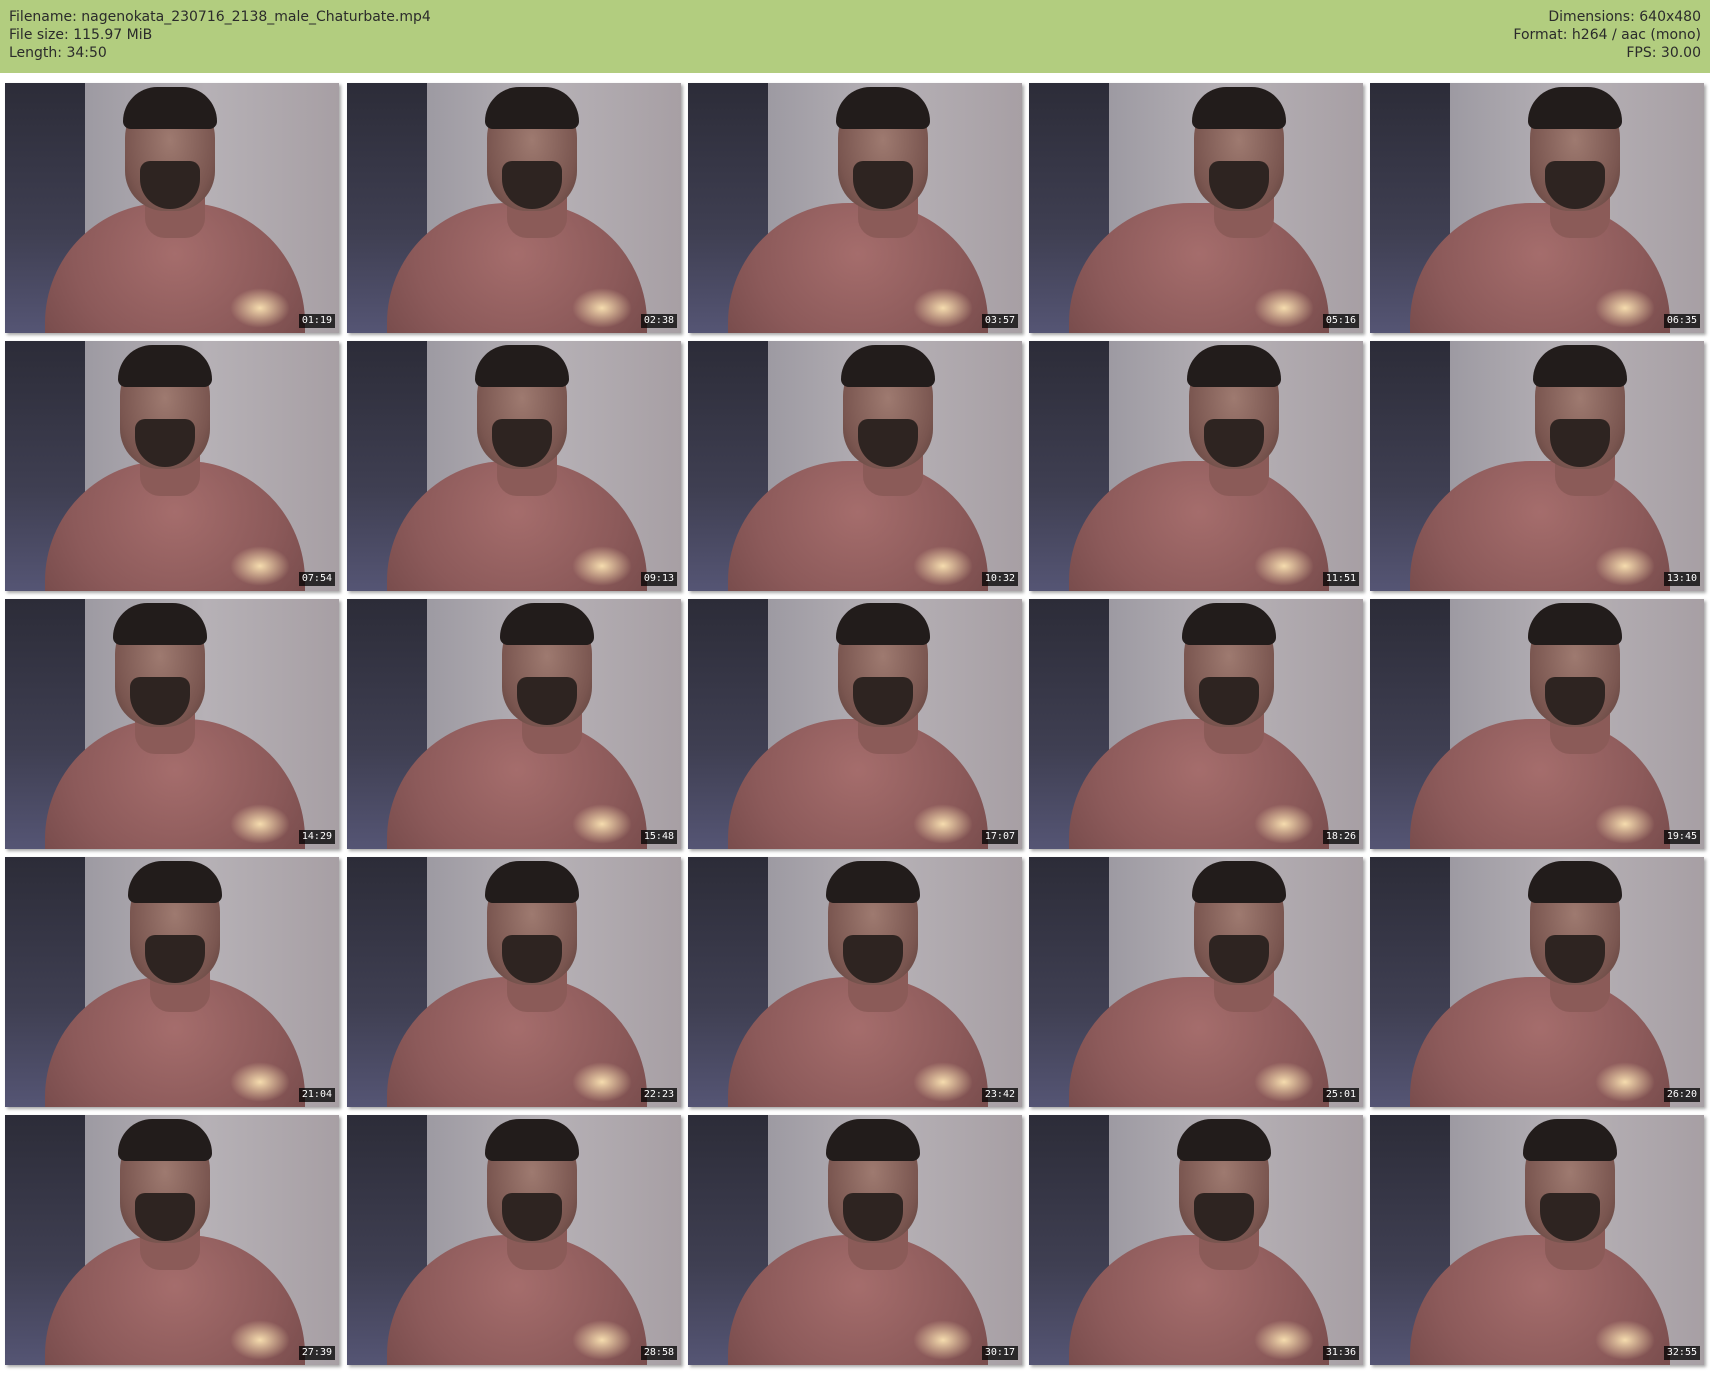 This screenshot has height=1373, width=1710. What do you see at coordinates (1681, 1095) in the screenshot?
I see `frame-timestamp: 26:20` at bounding box center [1681, 1095].